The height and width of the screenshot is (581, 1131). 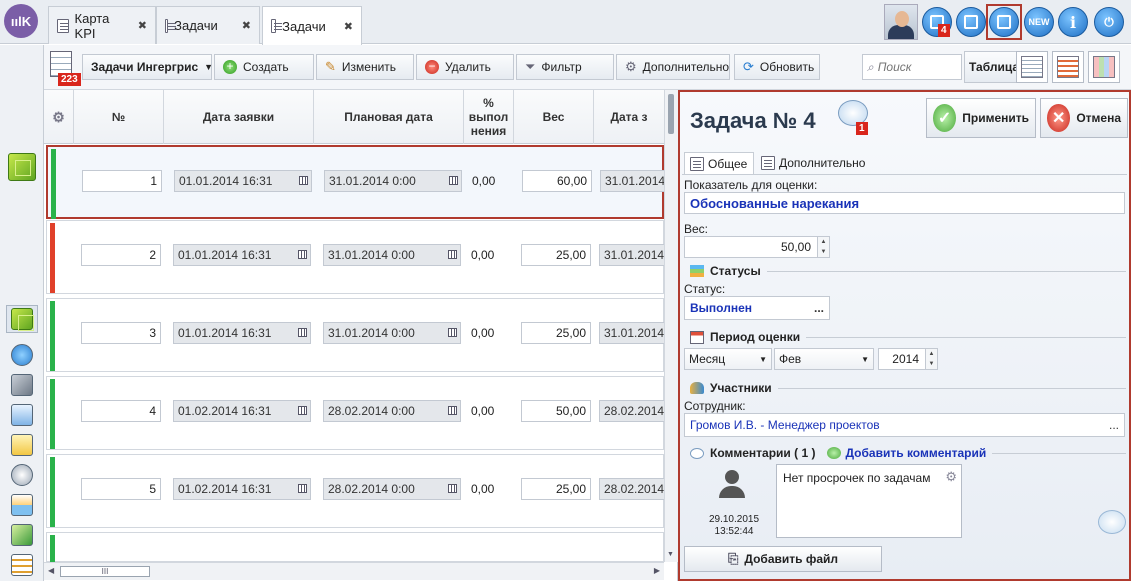 What do you see at coordinates (904, 203) in the screenshot?
I see `indicator-field: Обоснованные нарекания` at bounding box center [904, 203].